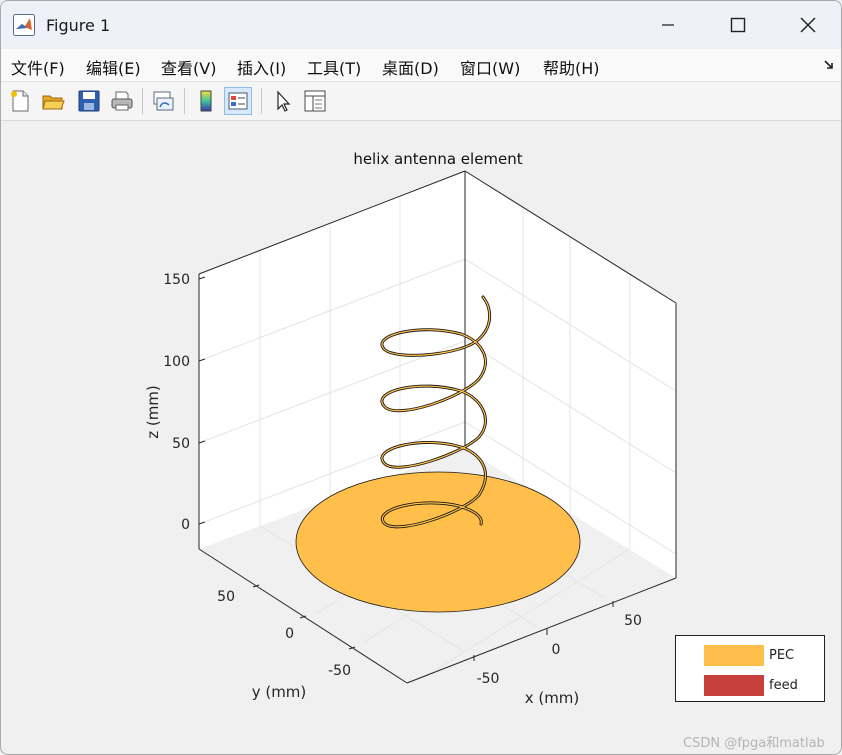 The image size is (842, 755). Describe the element at coordinates (261, 67) in the screenshot. I see `menu-insert: 插入(I)` at that location.